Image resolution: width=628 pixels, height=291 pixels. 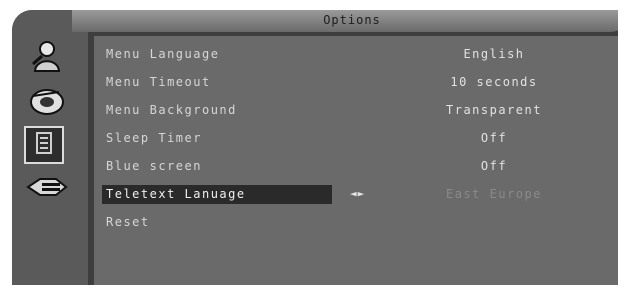 I want to click on setting-label: Blue screen, so click(x=154, y=166).